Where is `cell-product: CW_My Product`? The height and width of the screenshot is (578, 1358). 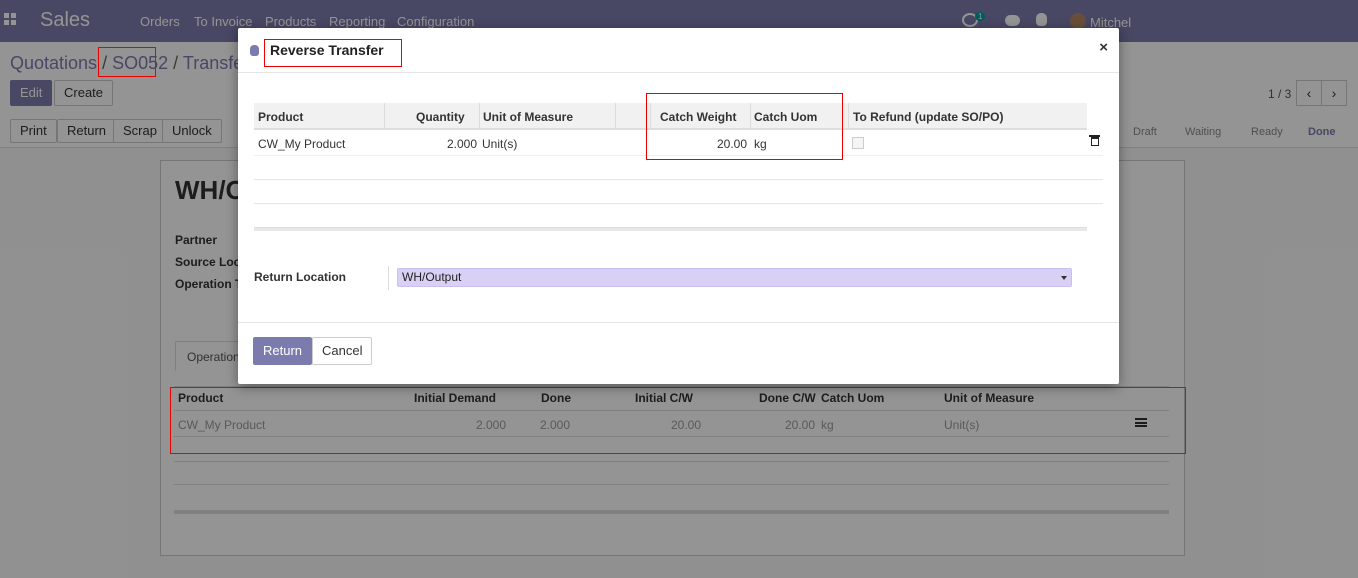 cell-product: CW_My Product is located at coordinates (301, 144).